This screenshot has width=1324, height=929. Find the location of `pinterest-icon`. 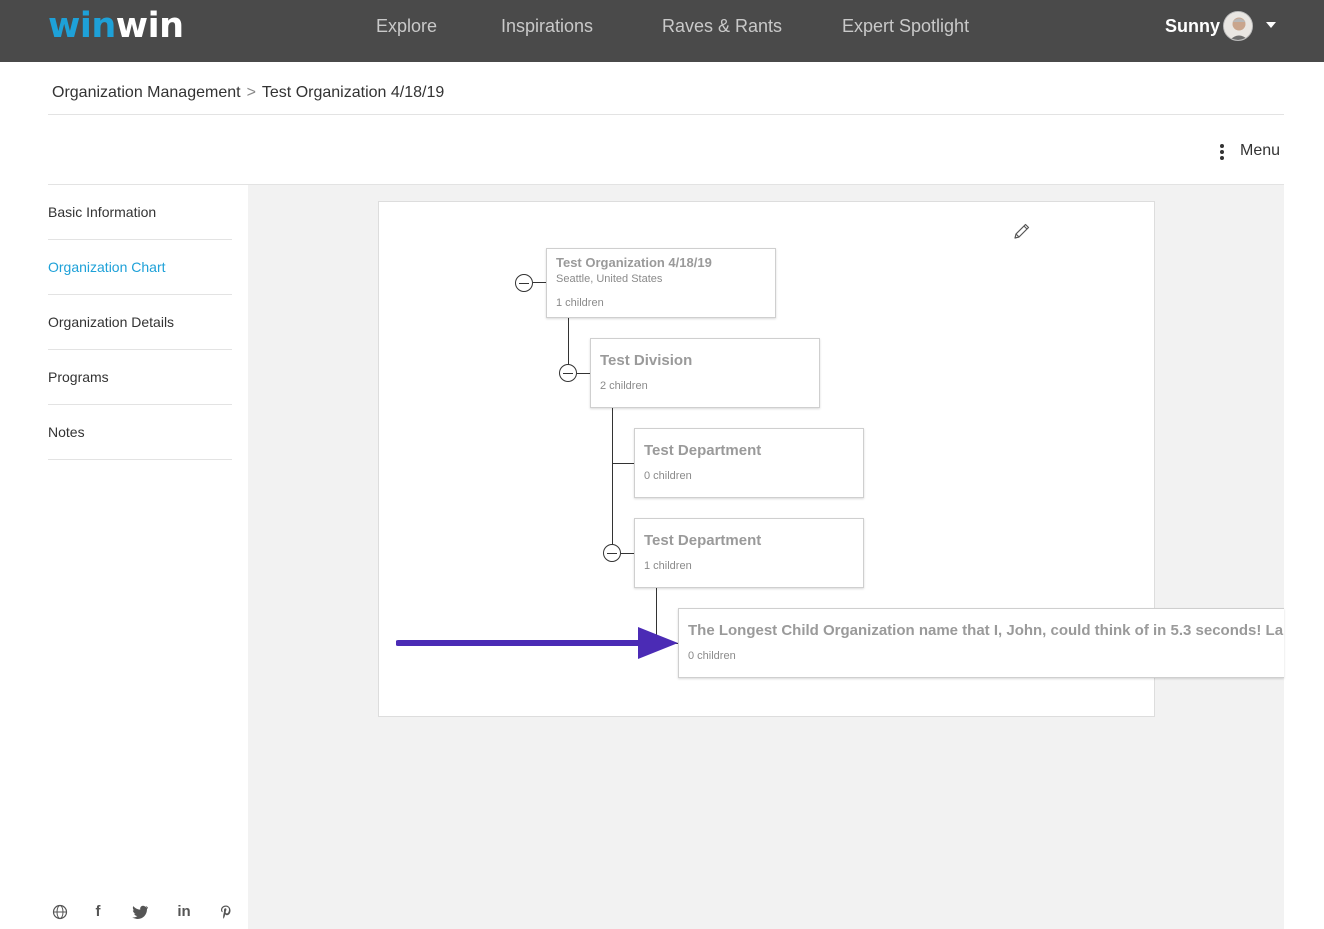

pinterest-icon is located at coordinates (226, 912).